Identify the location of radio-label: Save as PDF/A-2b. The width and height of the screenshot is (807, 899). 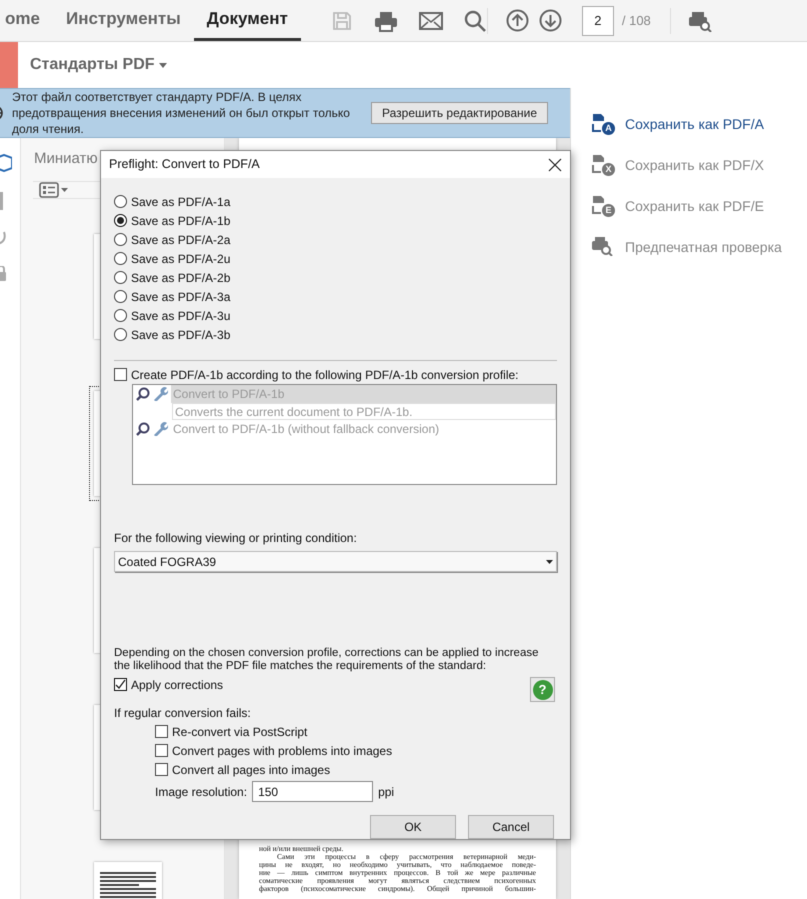
(180, 277).